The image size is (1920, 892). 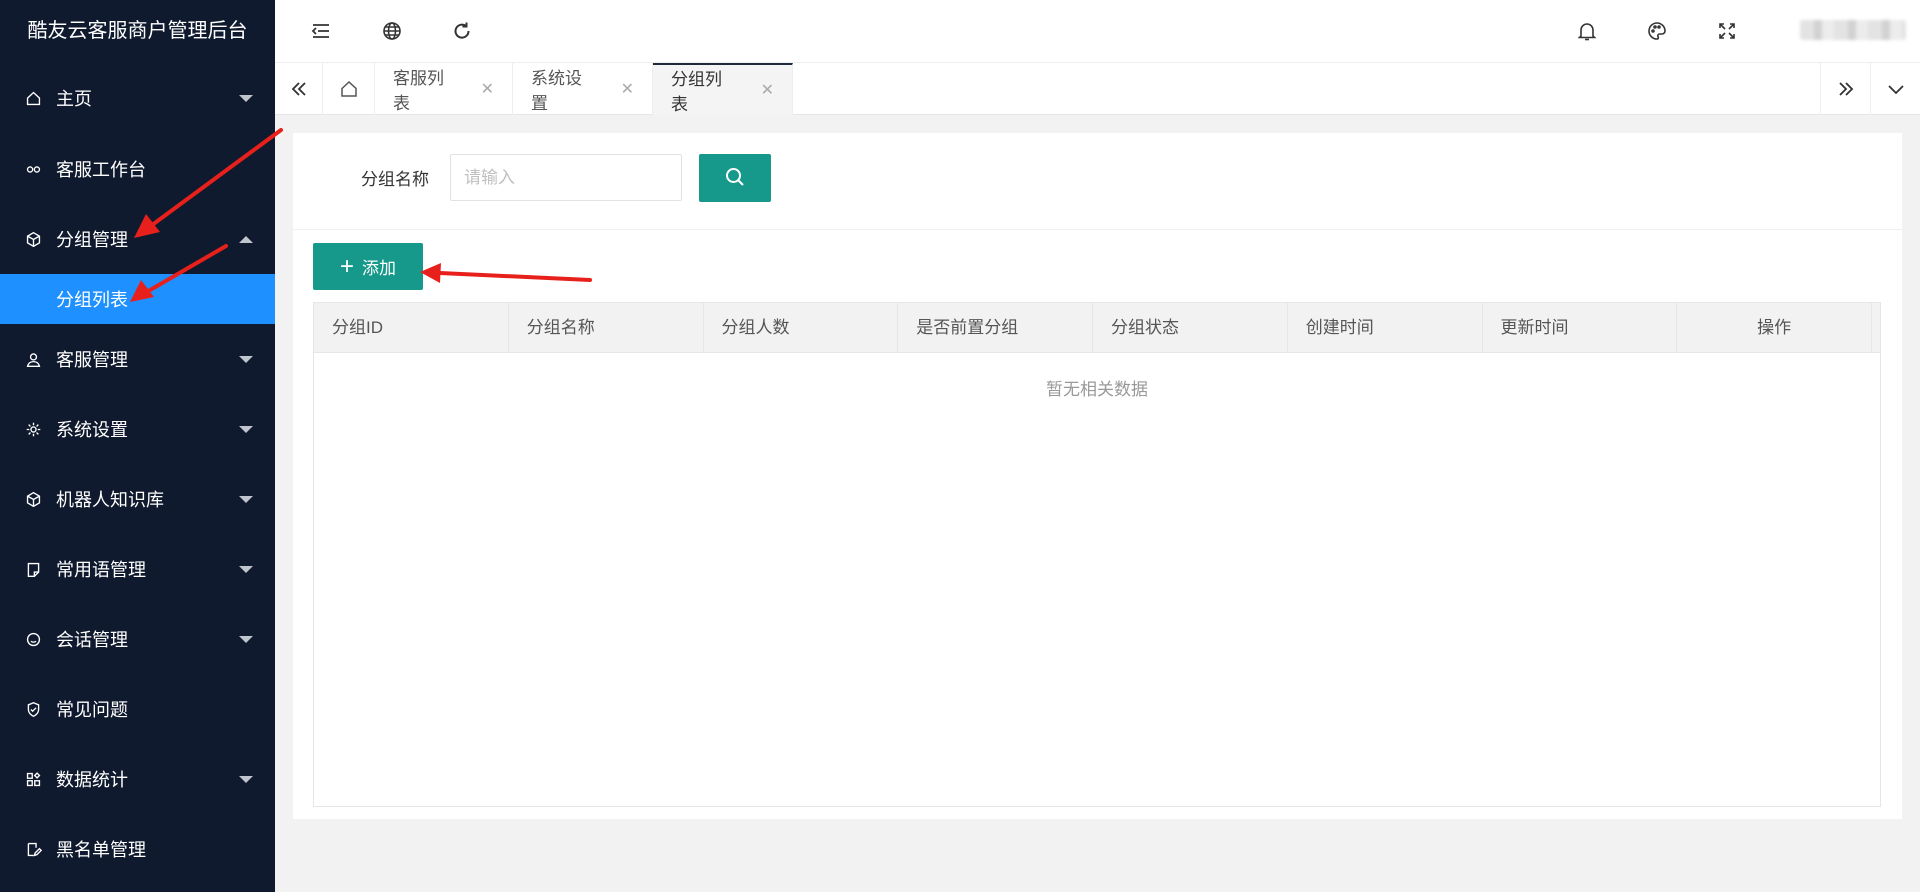 I want to click on search-icon, so click(x=735, y=178).